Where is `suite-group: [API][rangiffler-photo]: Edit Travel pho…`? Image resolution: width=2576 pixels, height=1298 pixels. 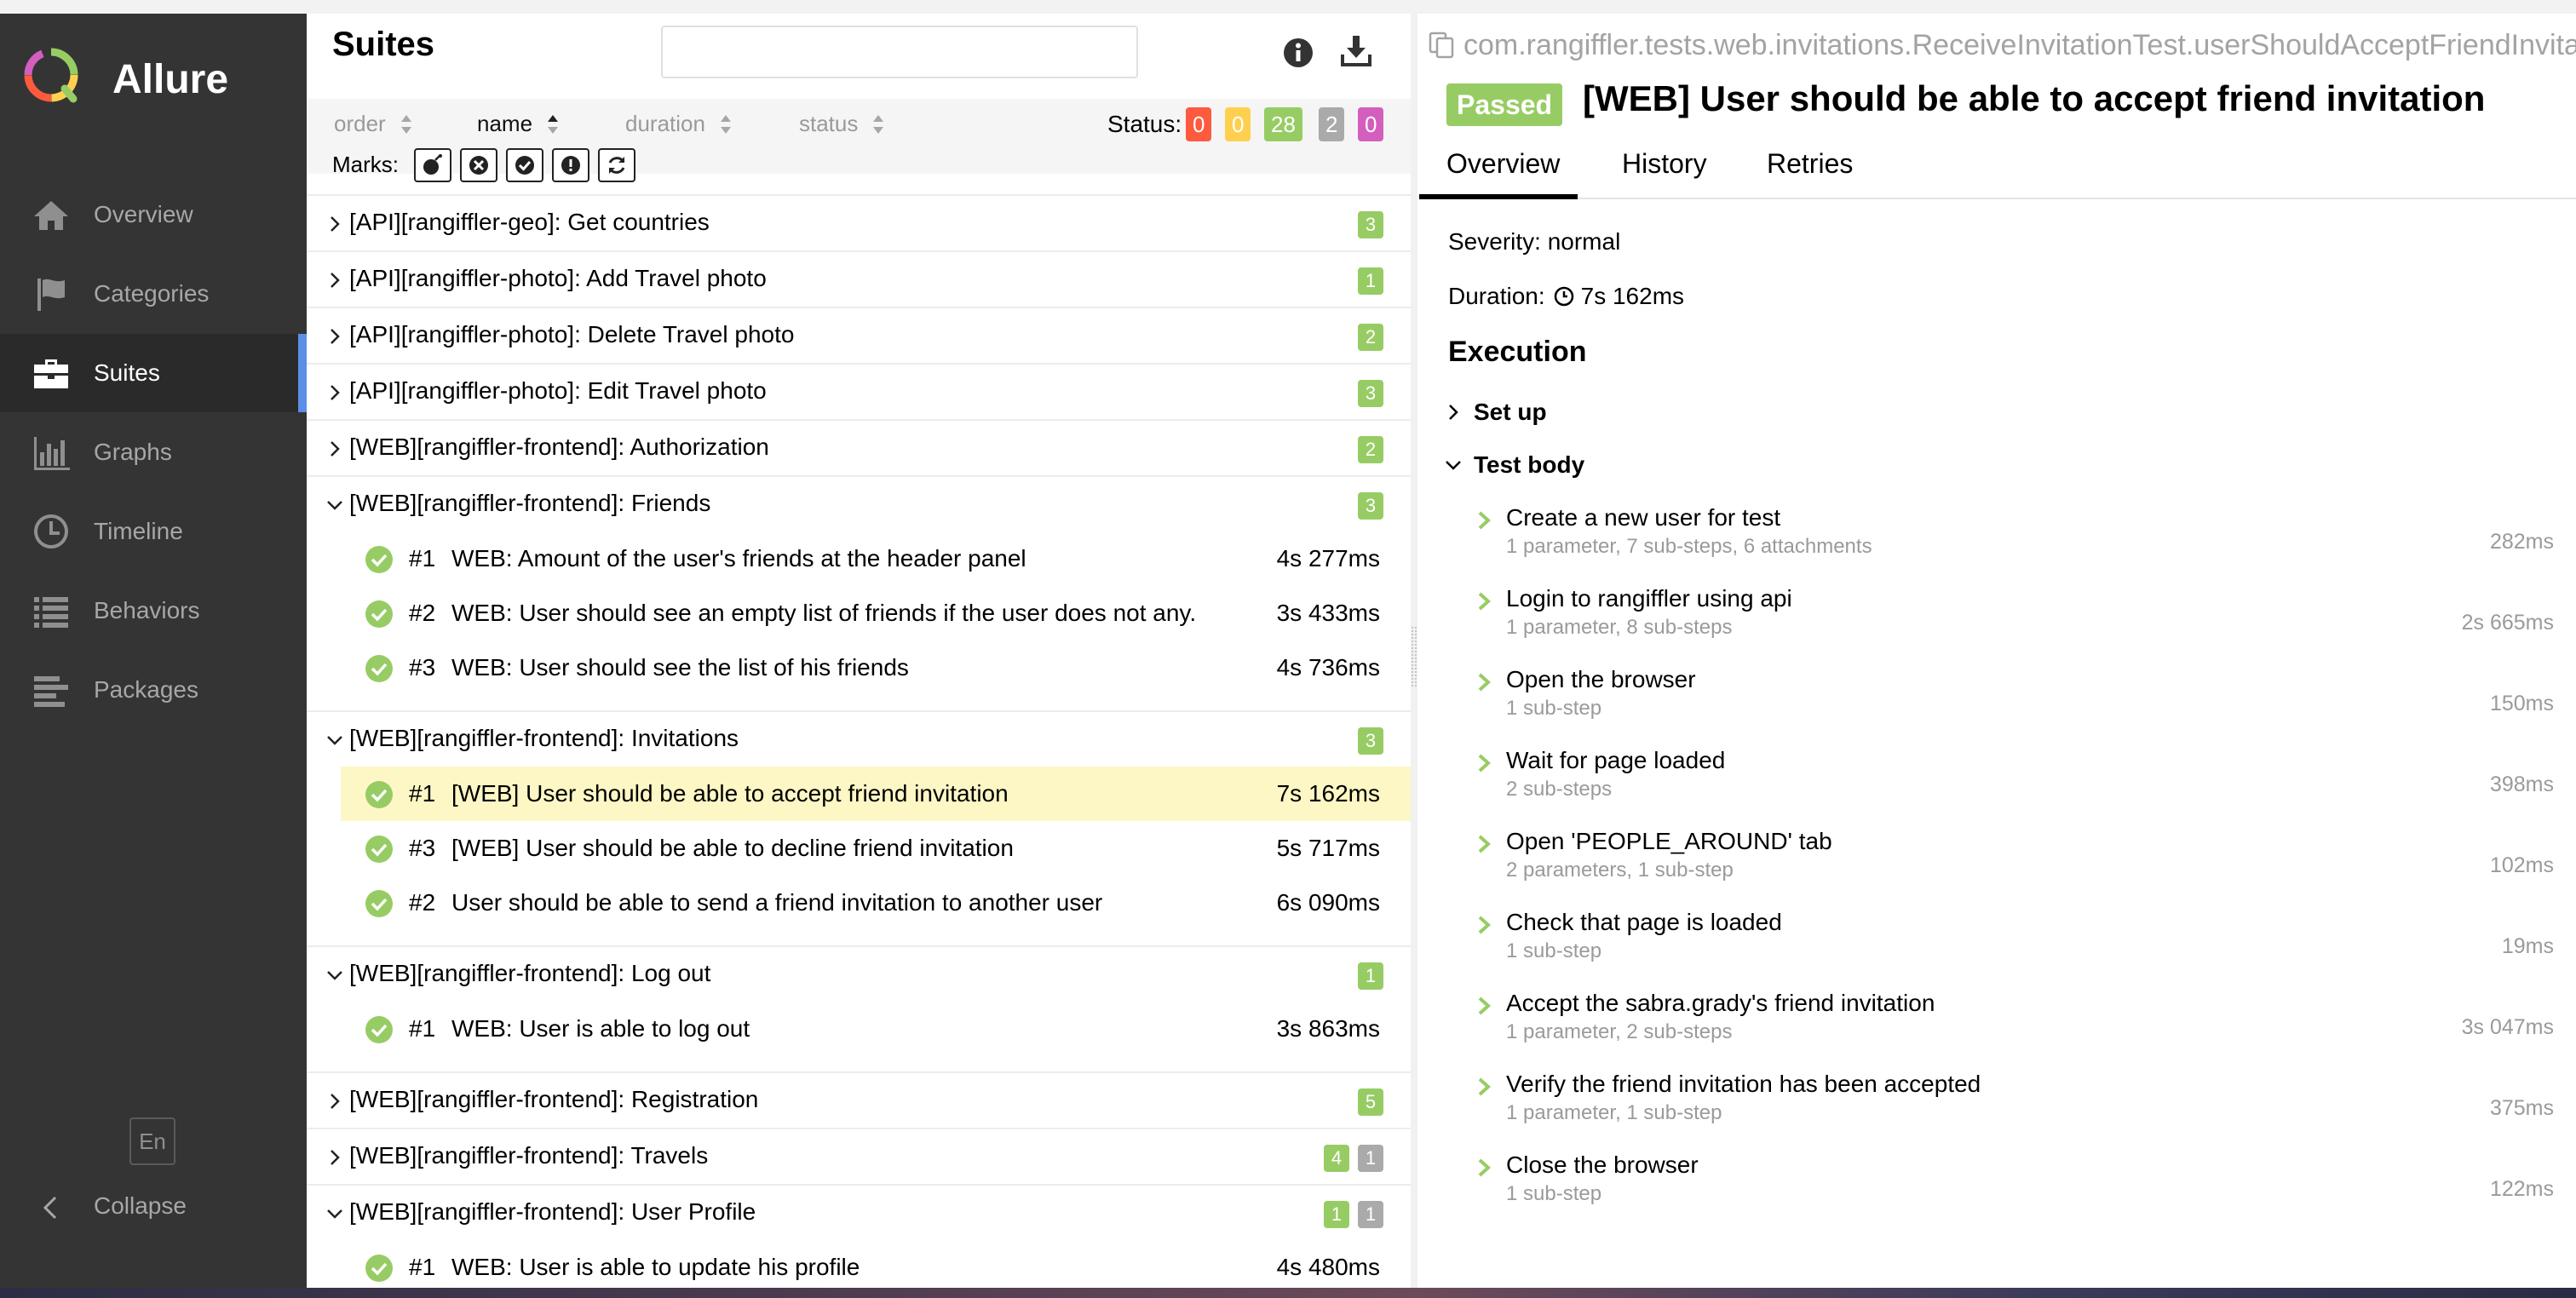 suite-group: [API][rangiffler-photo]: Edit Travel pho… is located at coordinates (859, 391).